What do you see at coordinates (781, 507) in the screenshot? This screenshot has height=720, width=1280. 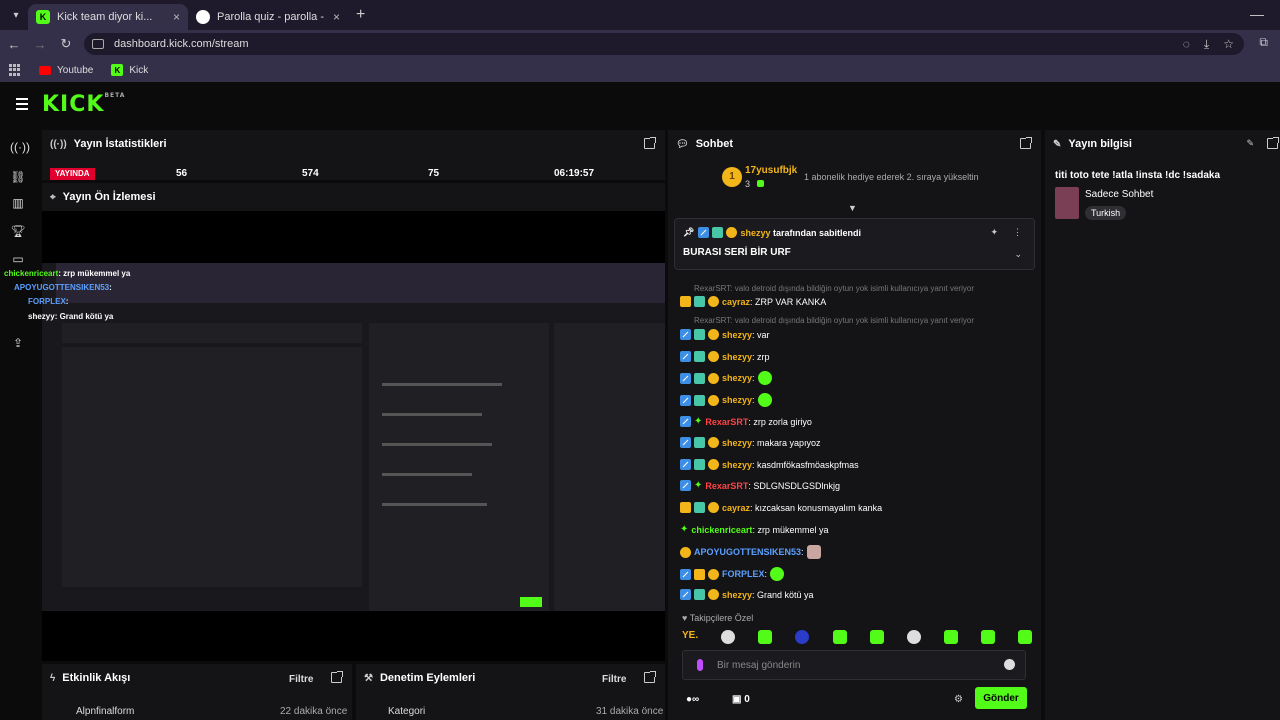 I see `chat-message: cayraz: kızcaksan konusmayalım kanka` at bounding box center [781, 507].